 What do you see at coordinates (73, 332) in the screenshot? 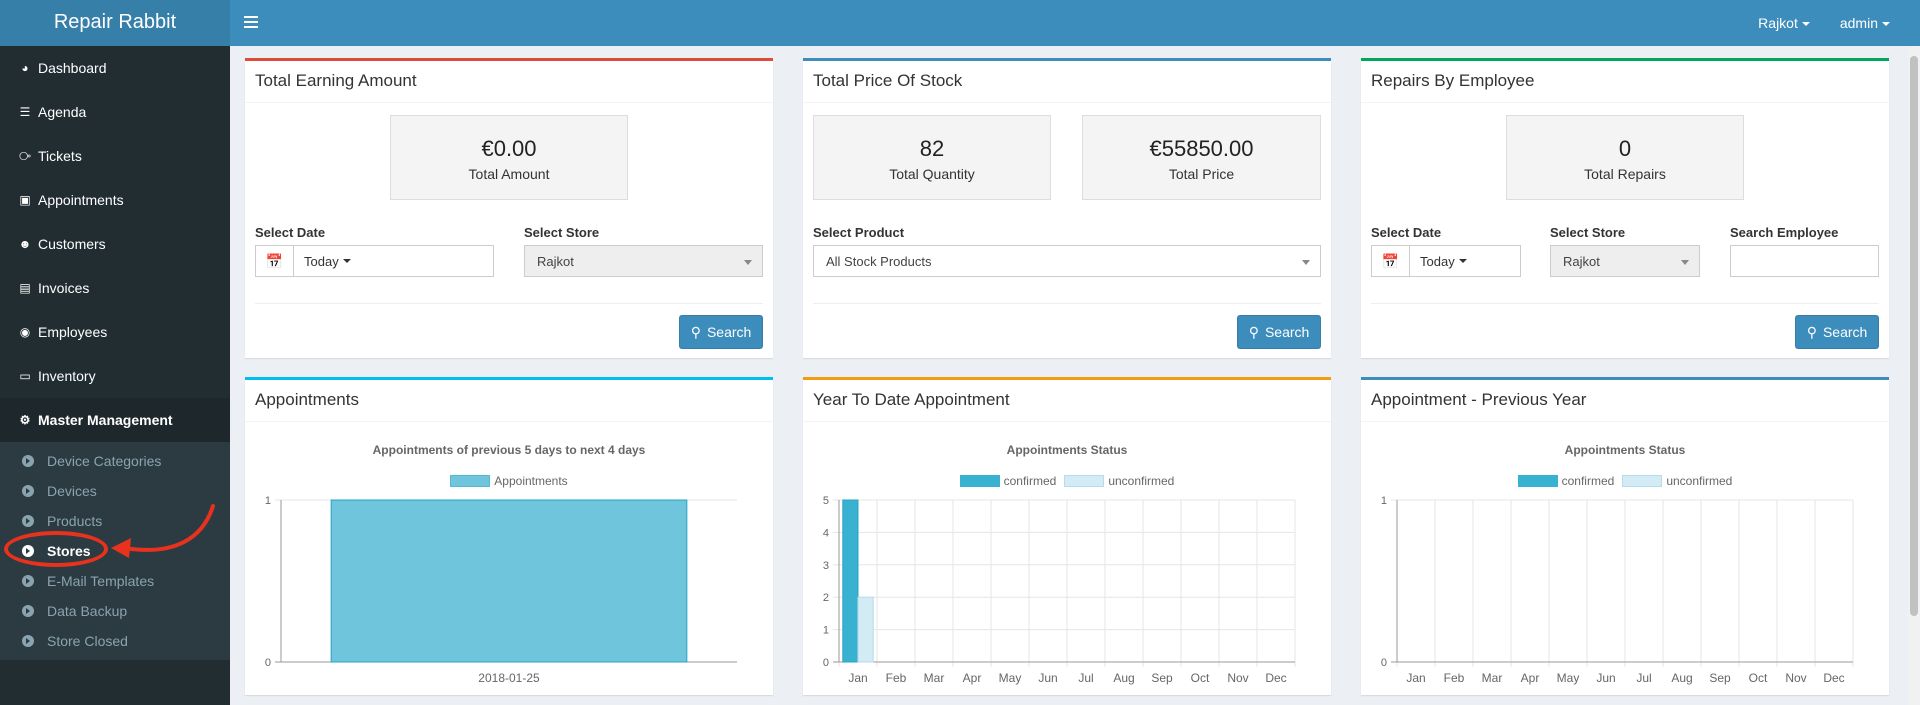
I see `sidebar-item-label: Employees` at bounding box center [73, 332].